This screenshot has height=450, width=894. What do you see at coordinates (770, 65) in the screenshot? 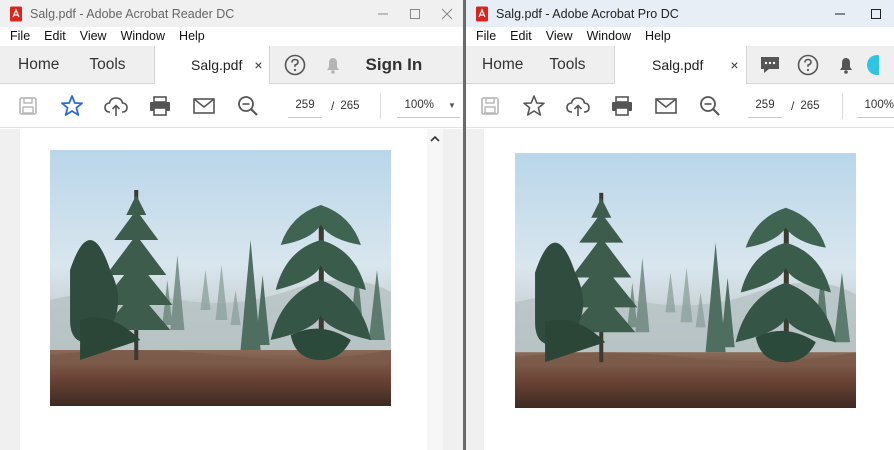
I see `comment-icon` at bounding box center [770, 65].